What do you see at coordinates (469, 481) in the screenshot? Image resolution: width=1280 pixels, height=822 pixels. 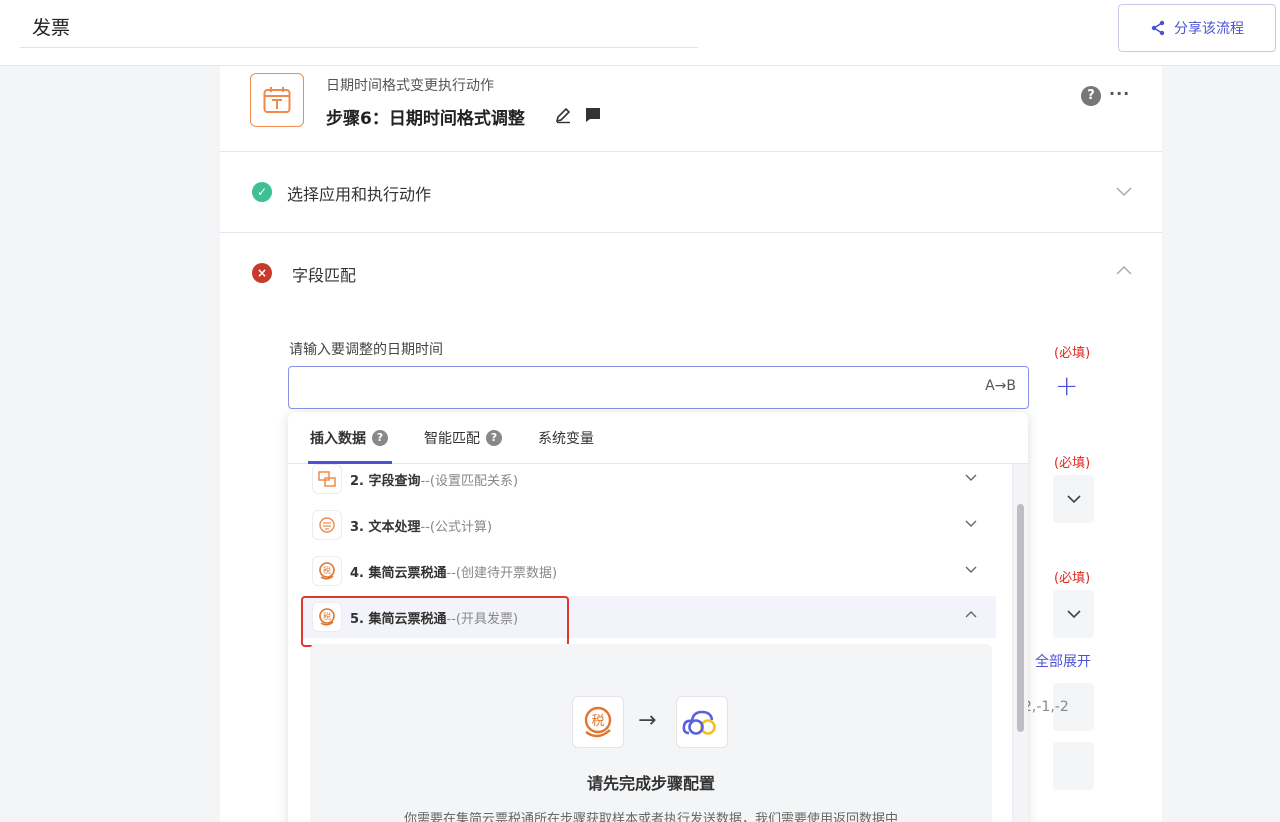 I see `item-desc: --(设置匹配关系)` at bounding box center [469, 481].